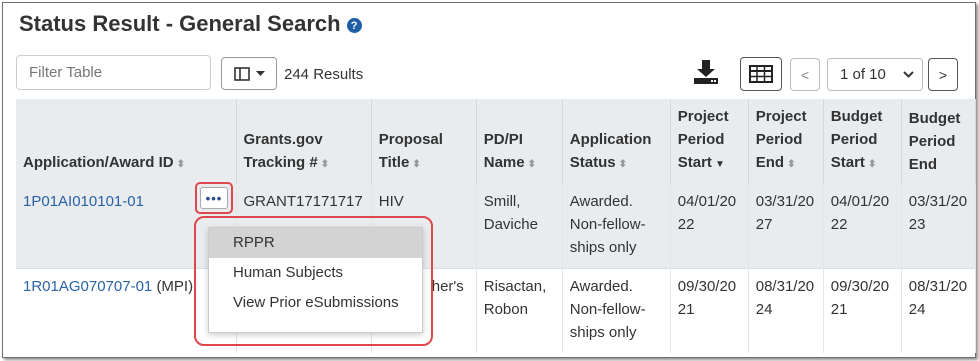 The width and height of the screenshot is (979, 361). Describe the element at coordinates (616, 141) in the screenshot. I see `col-header: Application Status ⬍` at that location.